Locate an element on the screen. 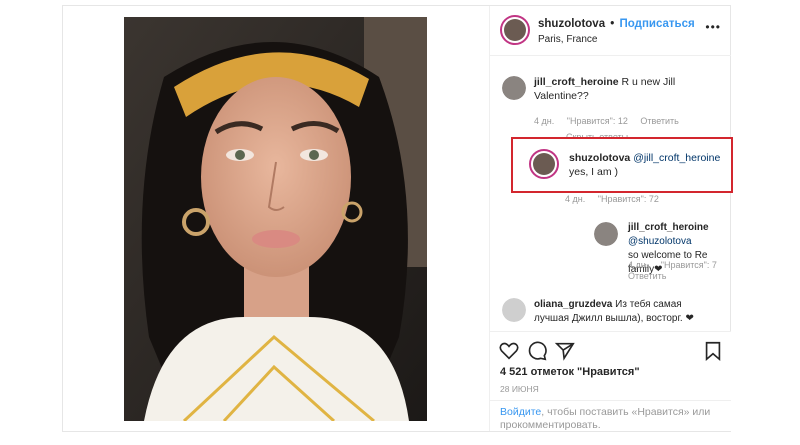 The image size is (800, 445). heart-icon is located at coordinates (509, 351).